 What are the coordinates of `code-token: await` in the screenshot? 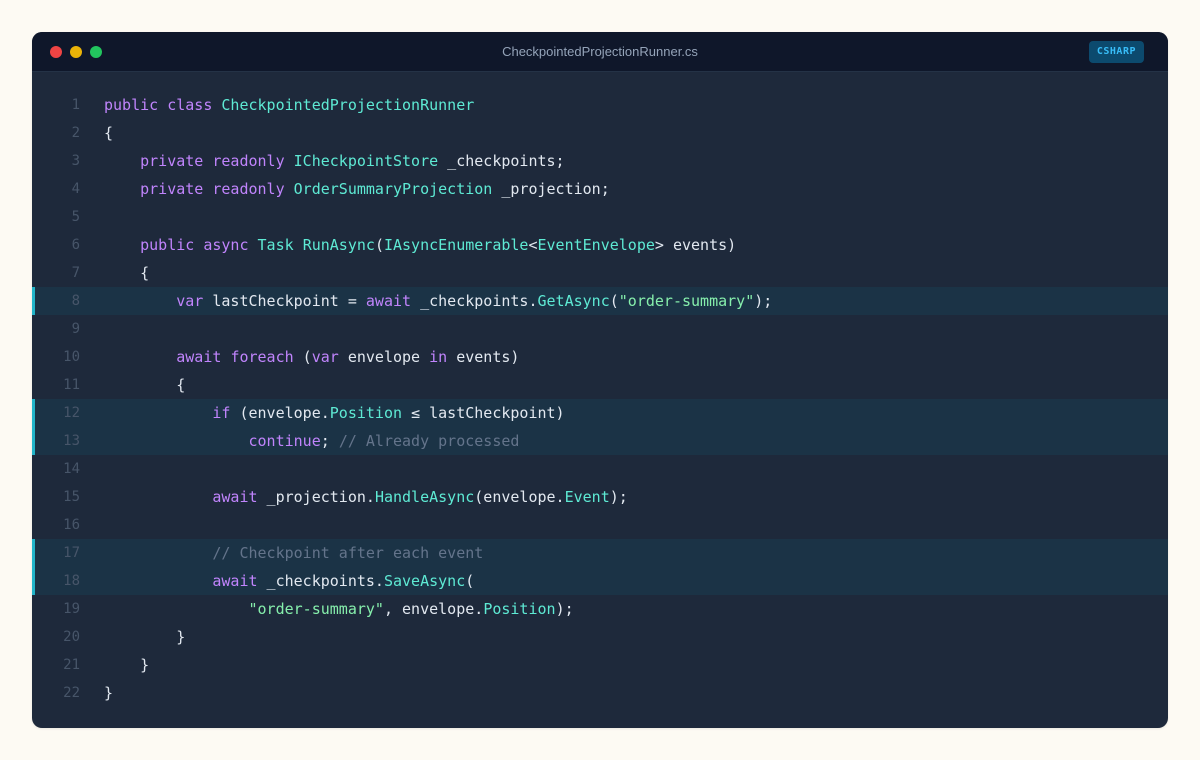 It's located at (235, 497).